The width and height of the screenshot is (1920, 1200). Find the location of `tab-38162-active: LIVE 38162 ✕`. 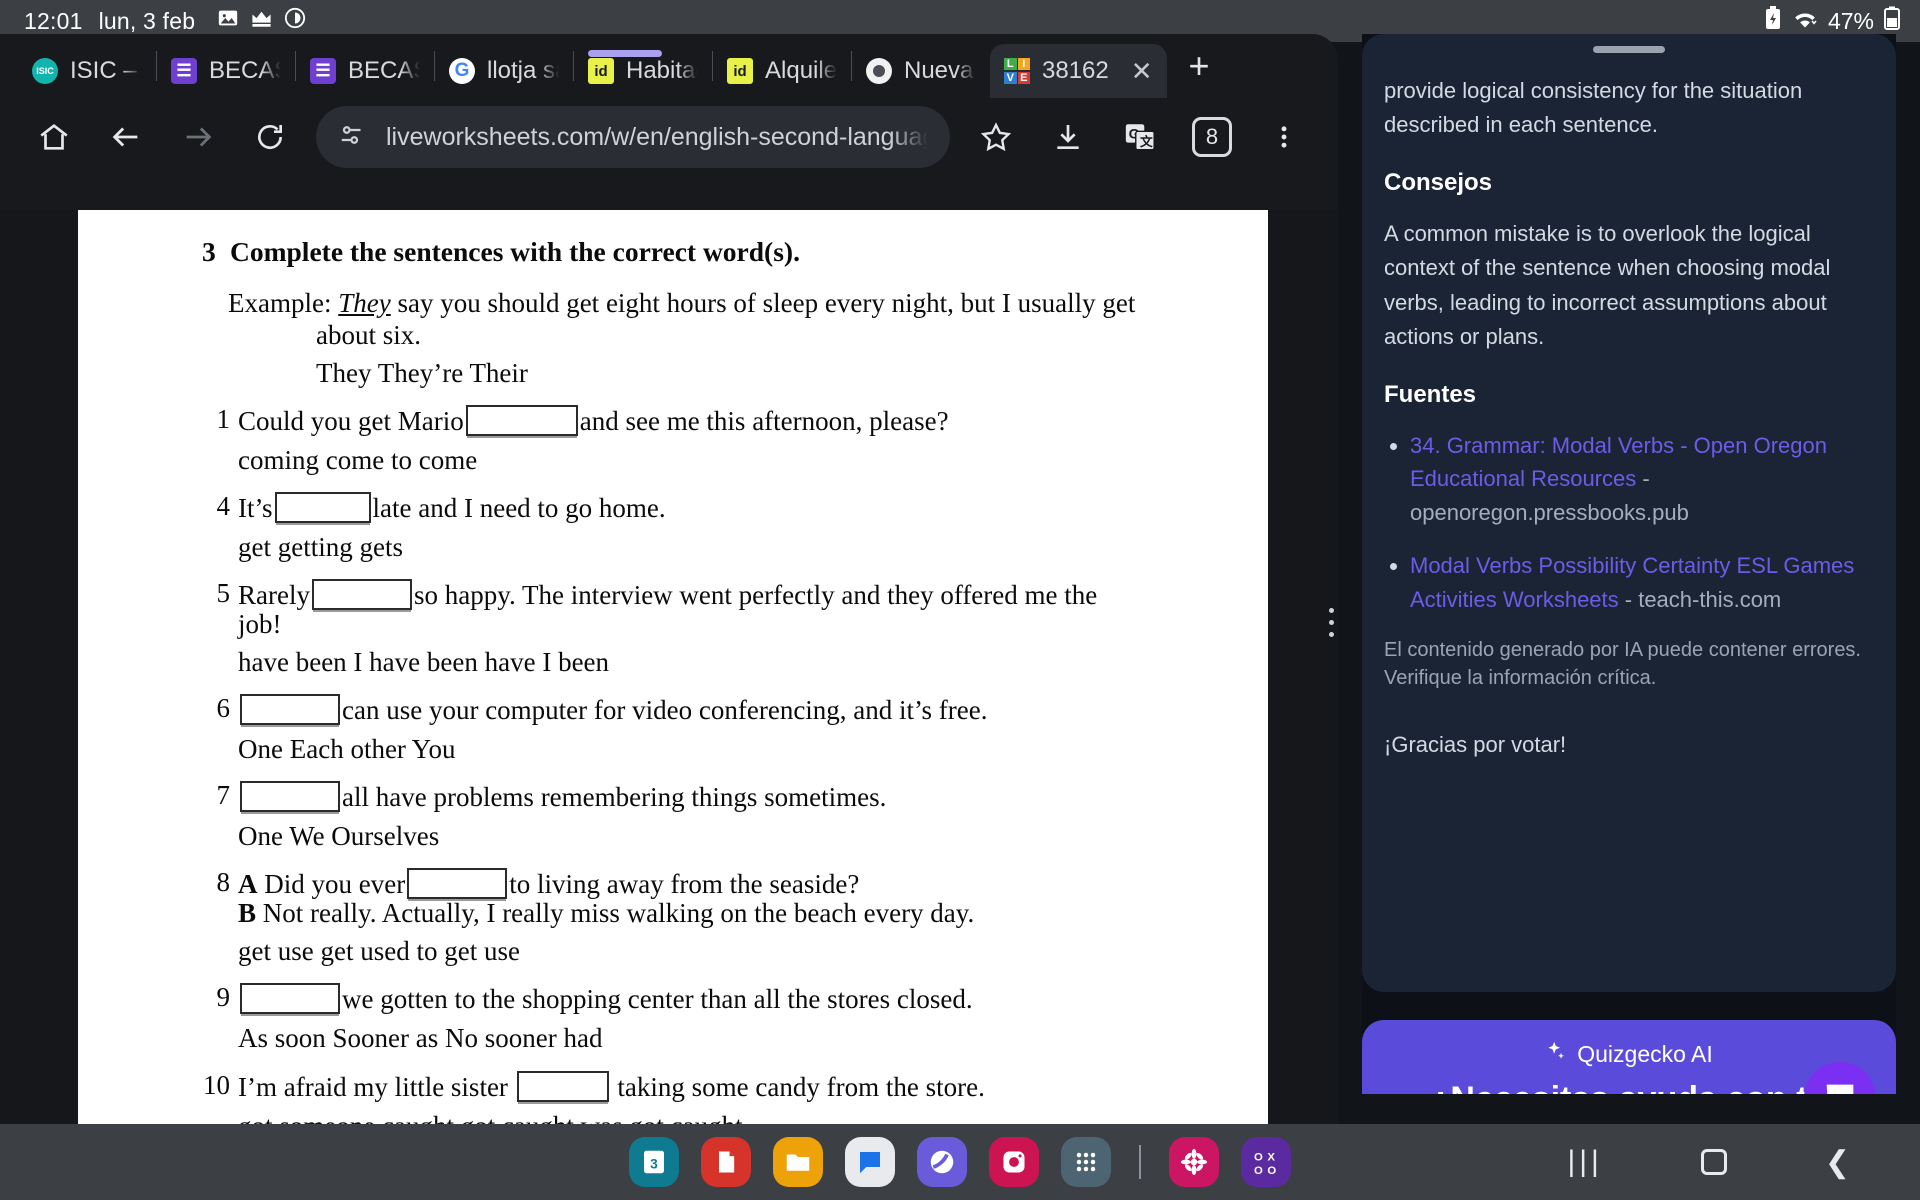

tab-38162-active: LIVE 38162 ✕ is located at coordinates (1078, 71).